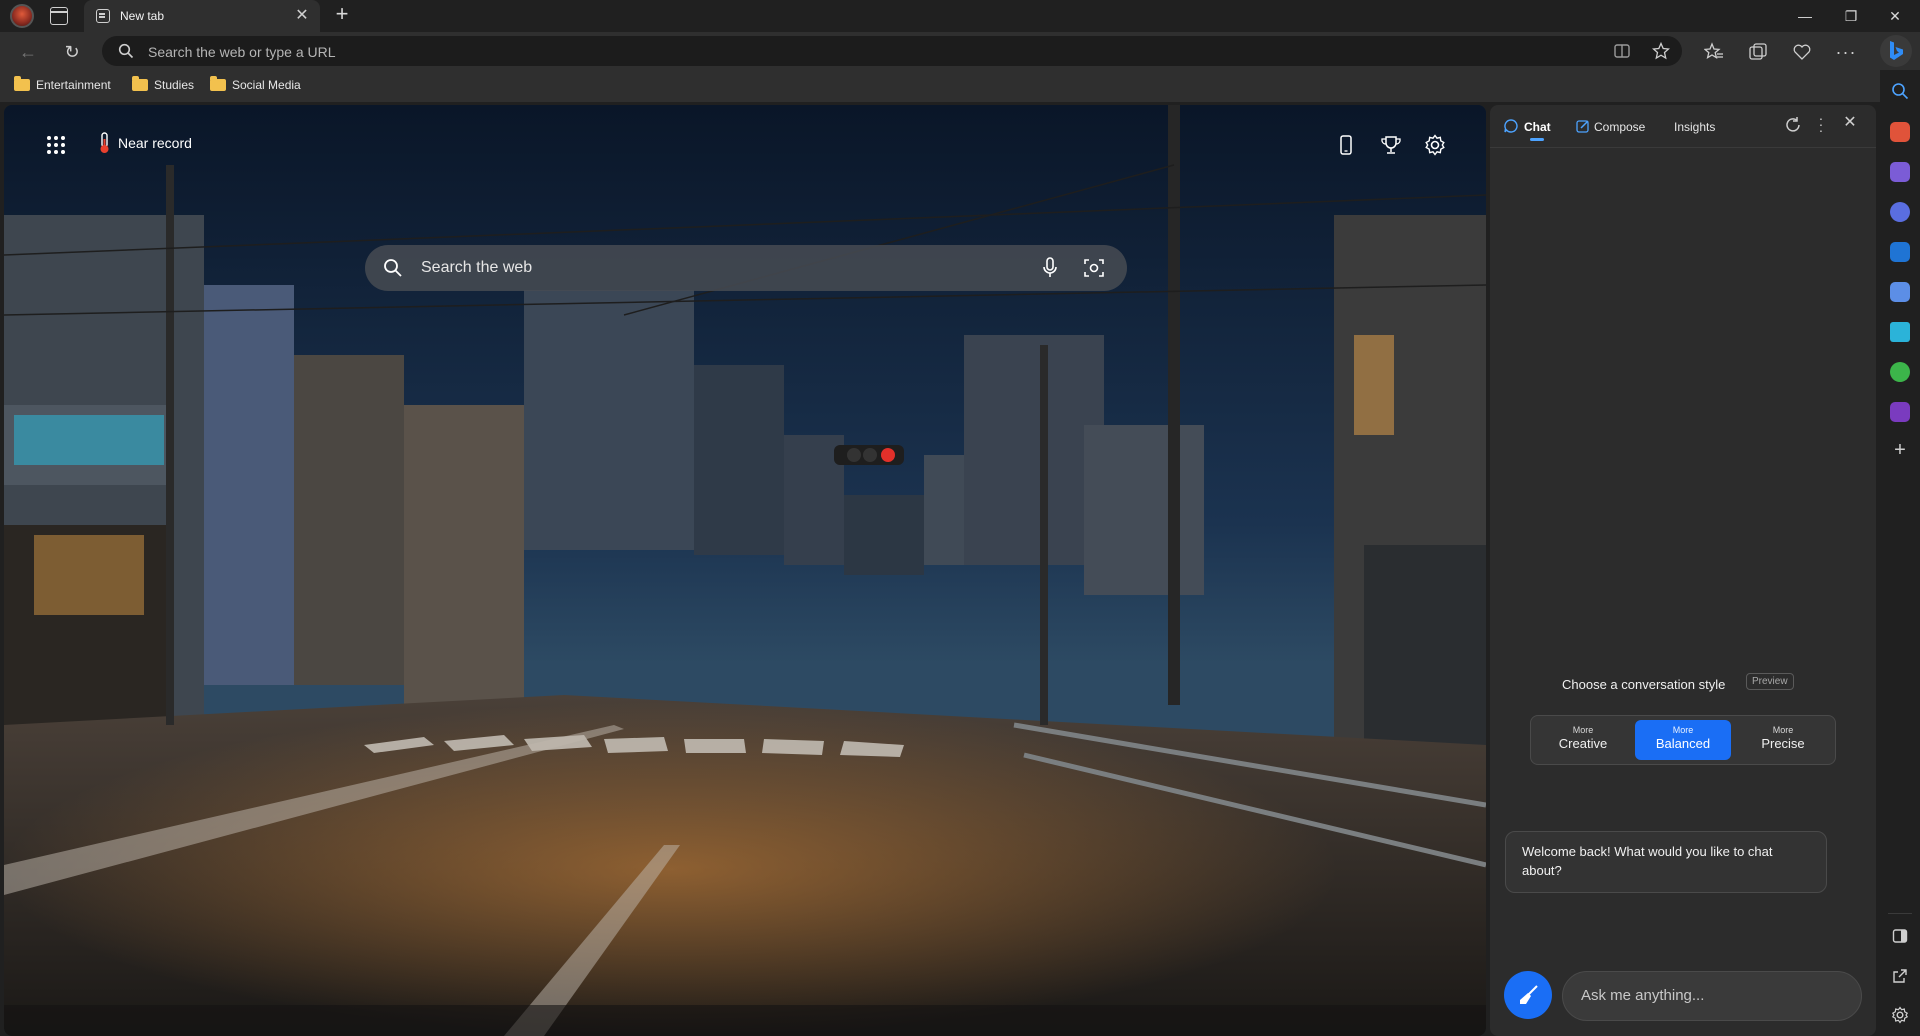 The image size is (1920, 1036). I want to click on tree-icon, so click(1900, 372).